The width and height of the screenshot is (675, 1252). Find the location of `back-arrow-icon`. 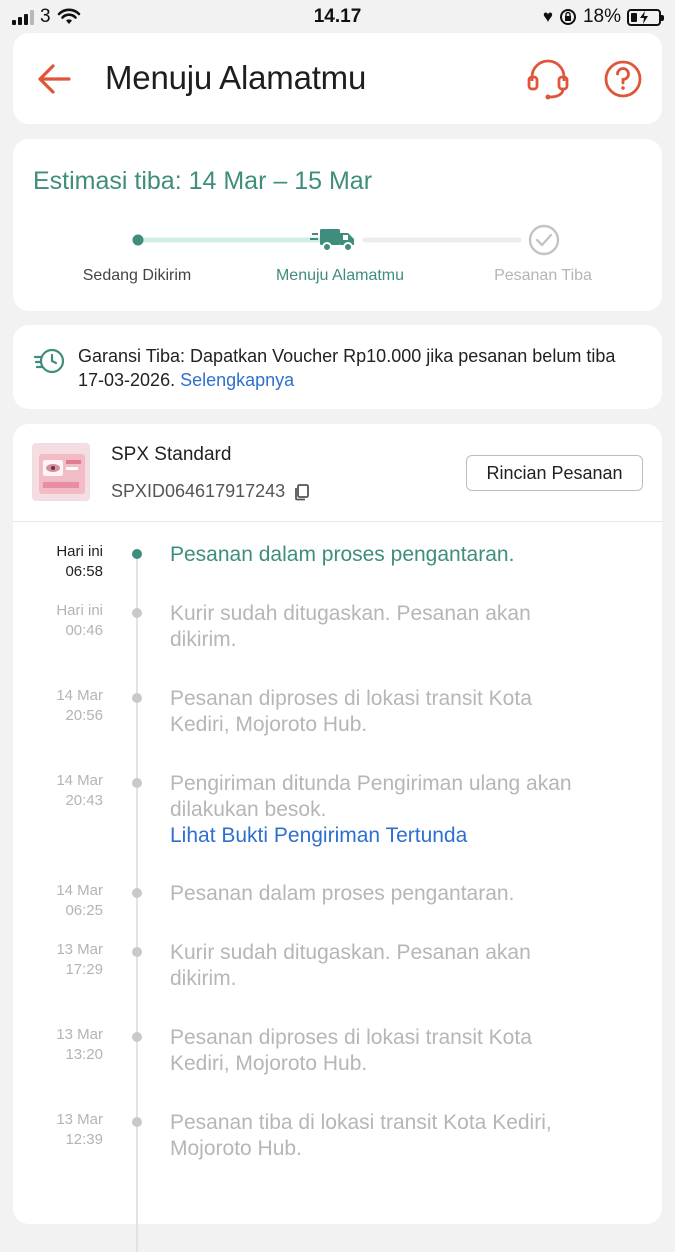

back-arrow-icon is located at coordinates (55, 79).